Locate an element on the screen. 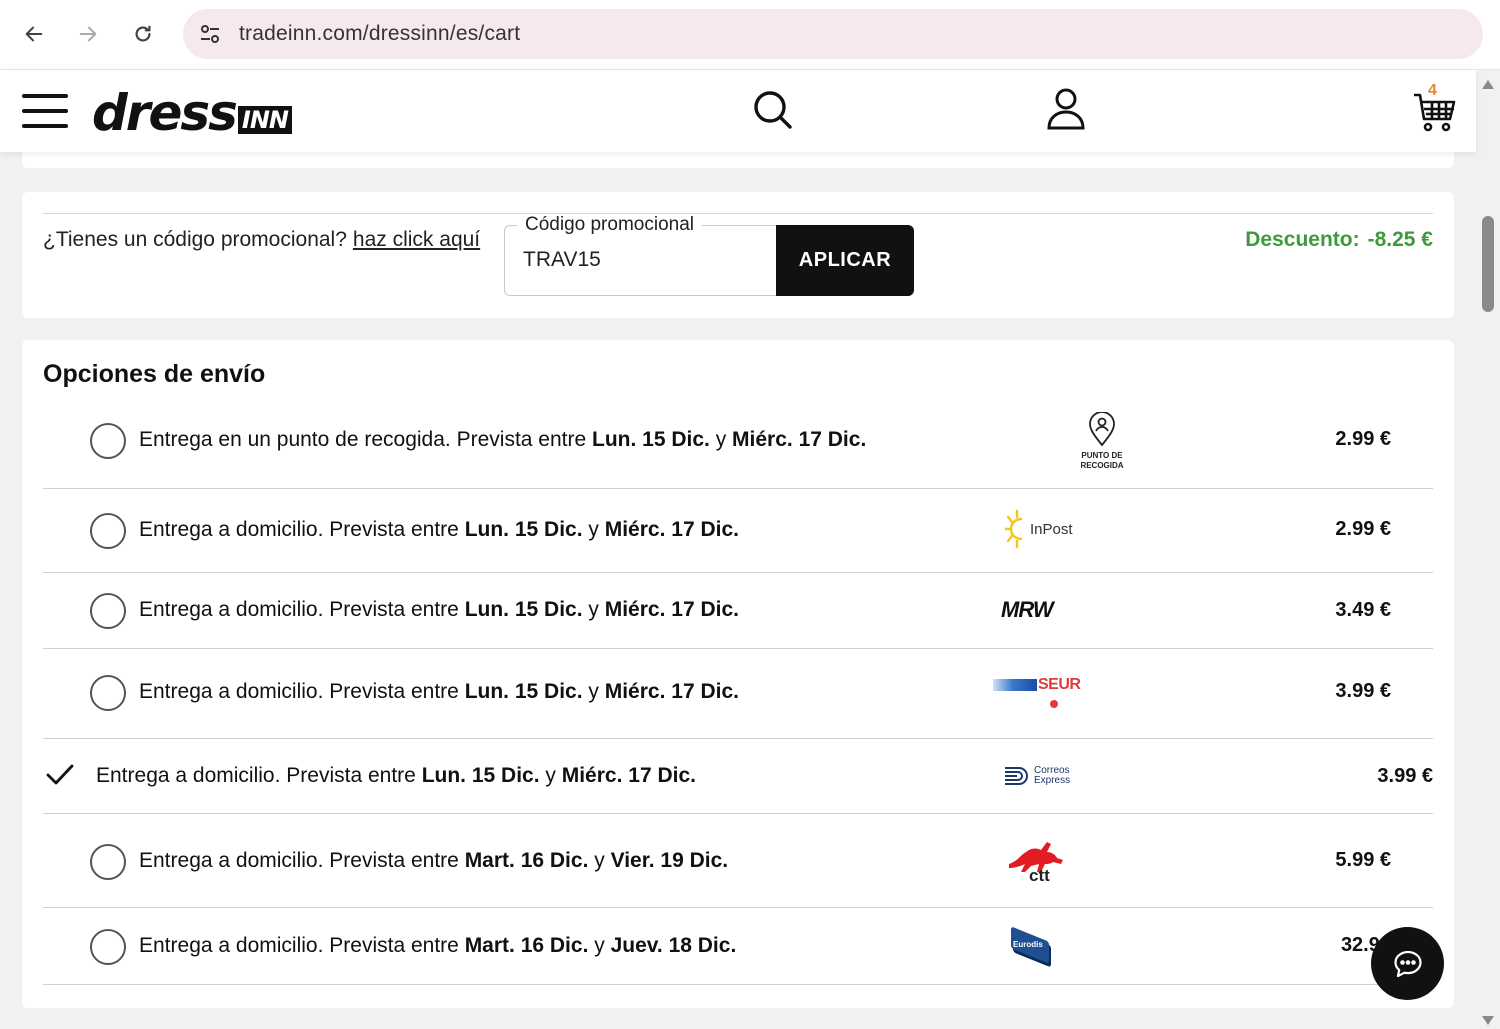 The image size is (1500, 1029). user-icon is located at coordinates (1066, 108).